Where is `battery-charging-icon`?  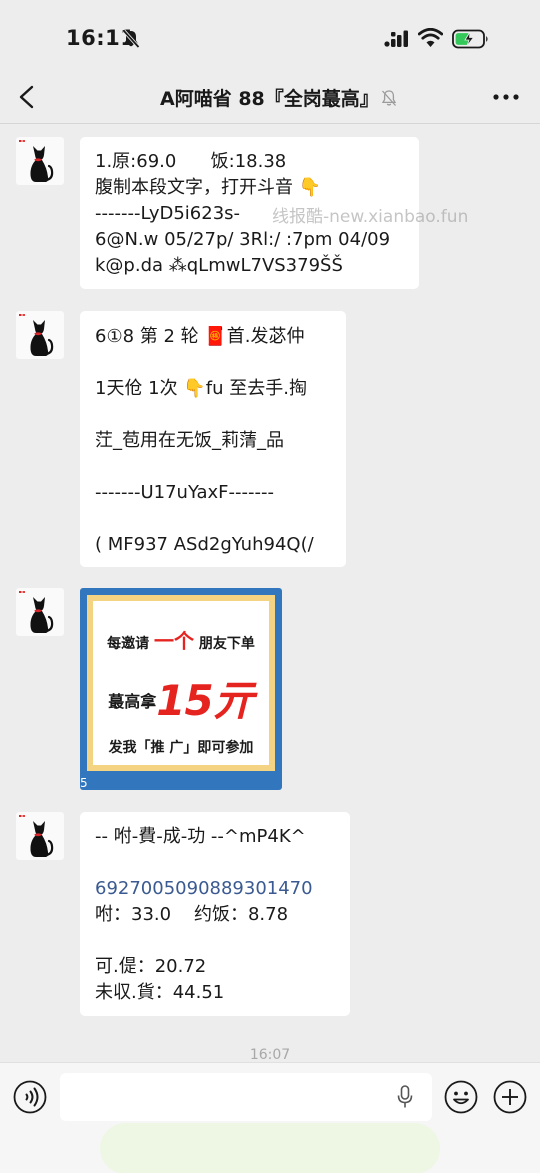 battery-charging-icon is located at coordinates (470, 39).